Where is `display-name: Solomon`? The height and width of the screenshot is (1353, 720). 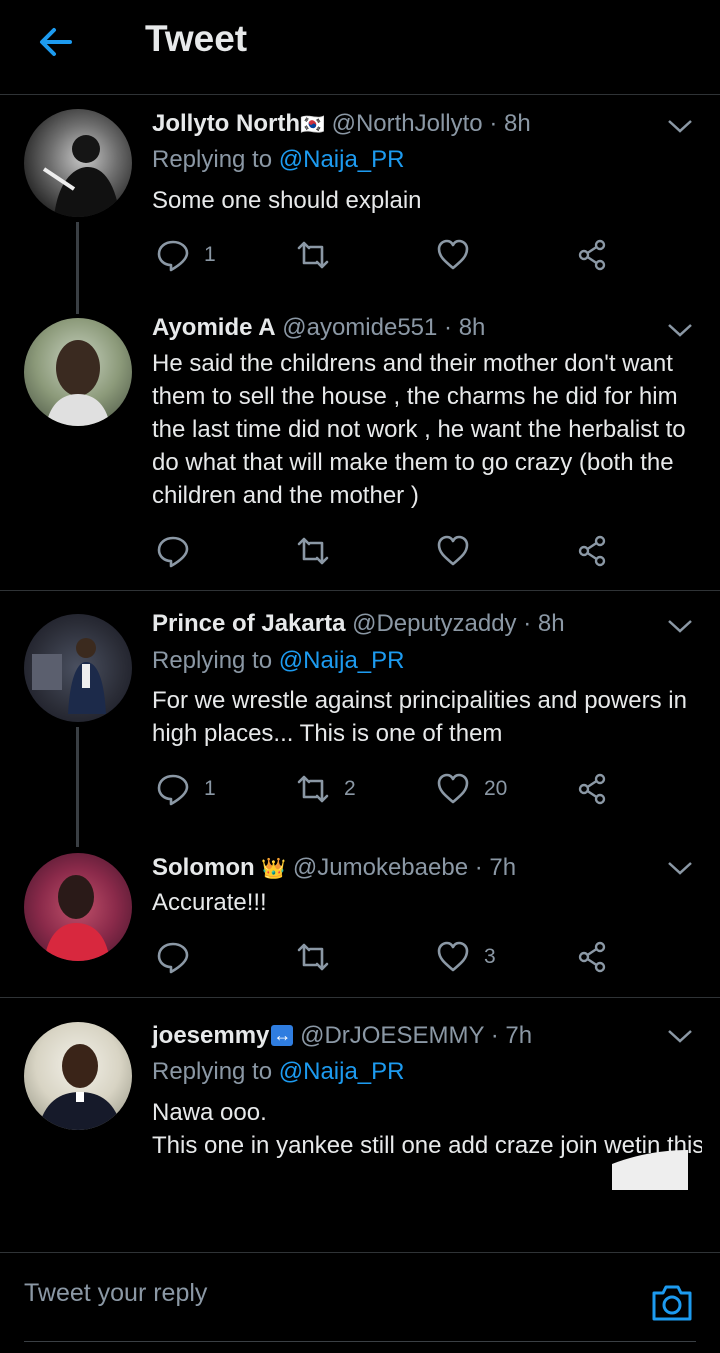 display-name: Solomon is located at coordinates (203, 867).